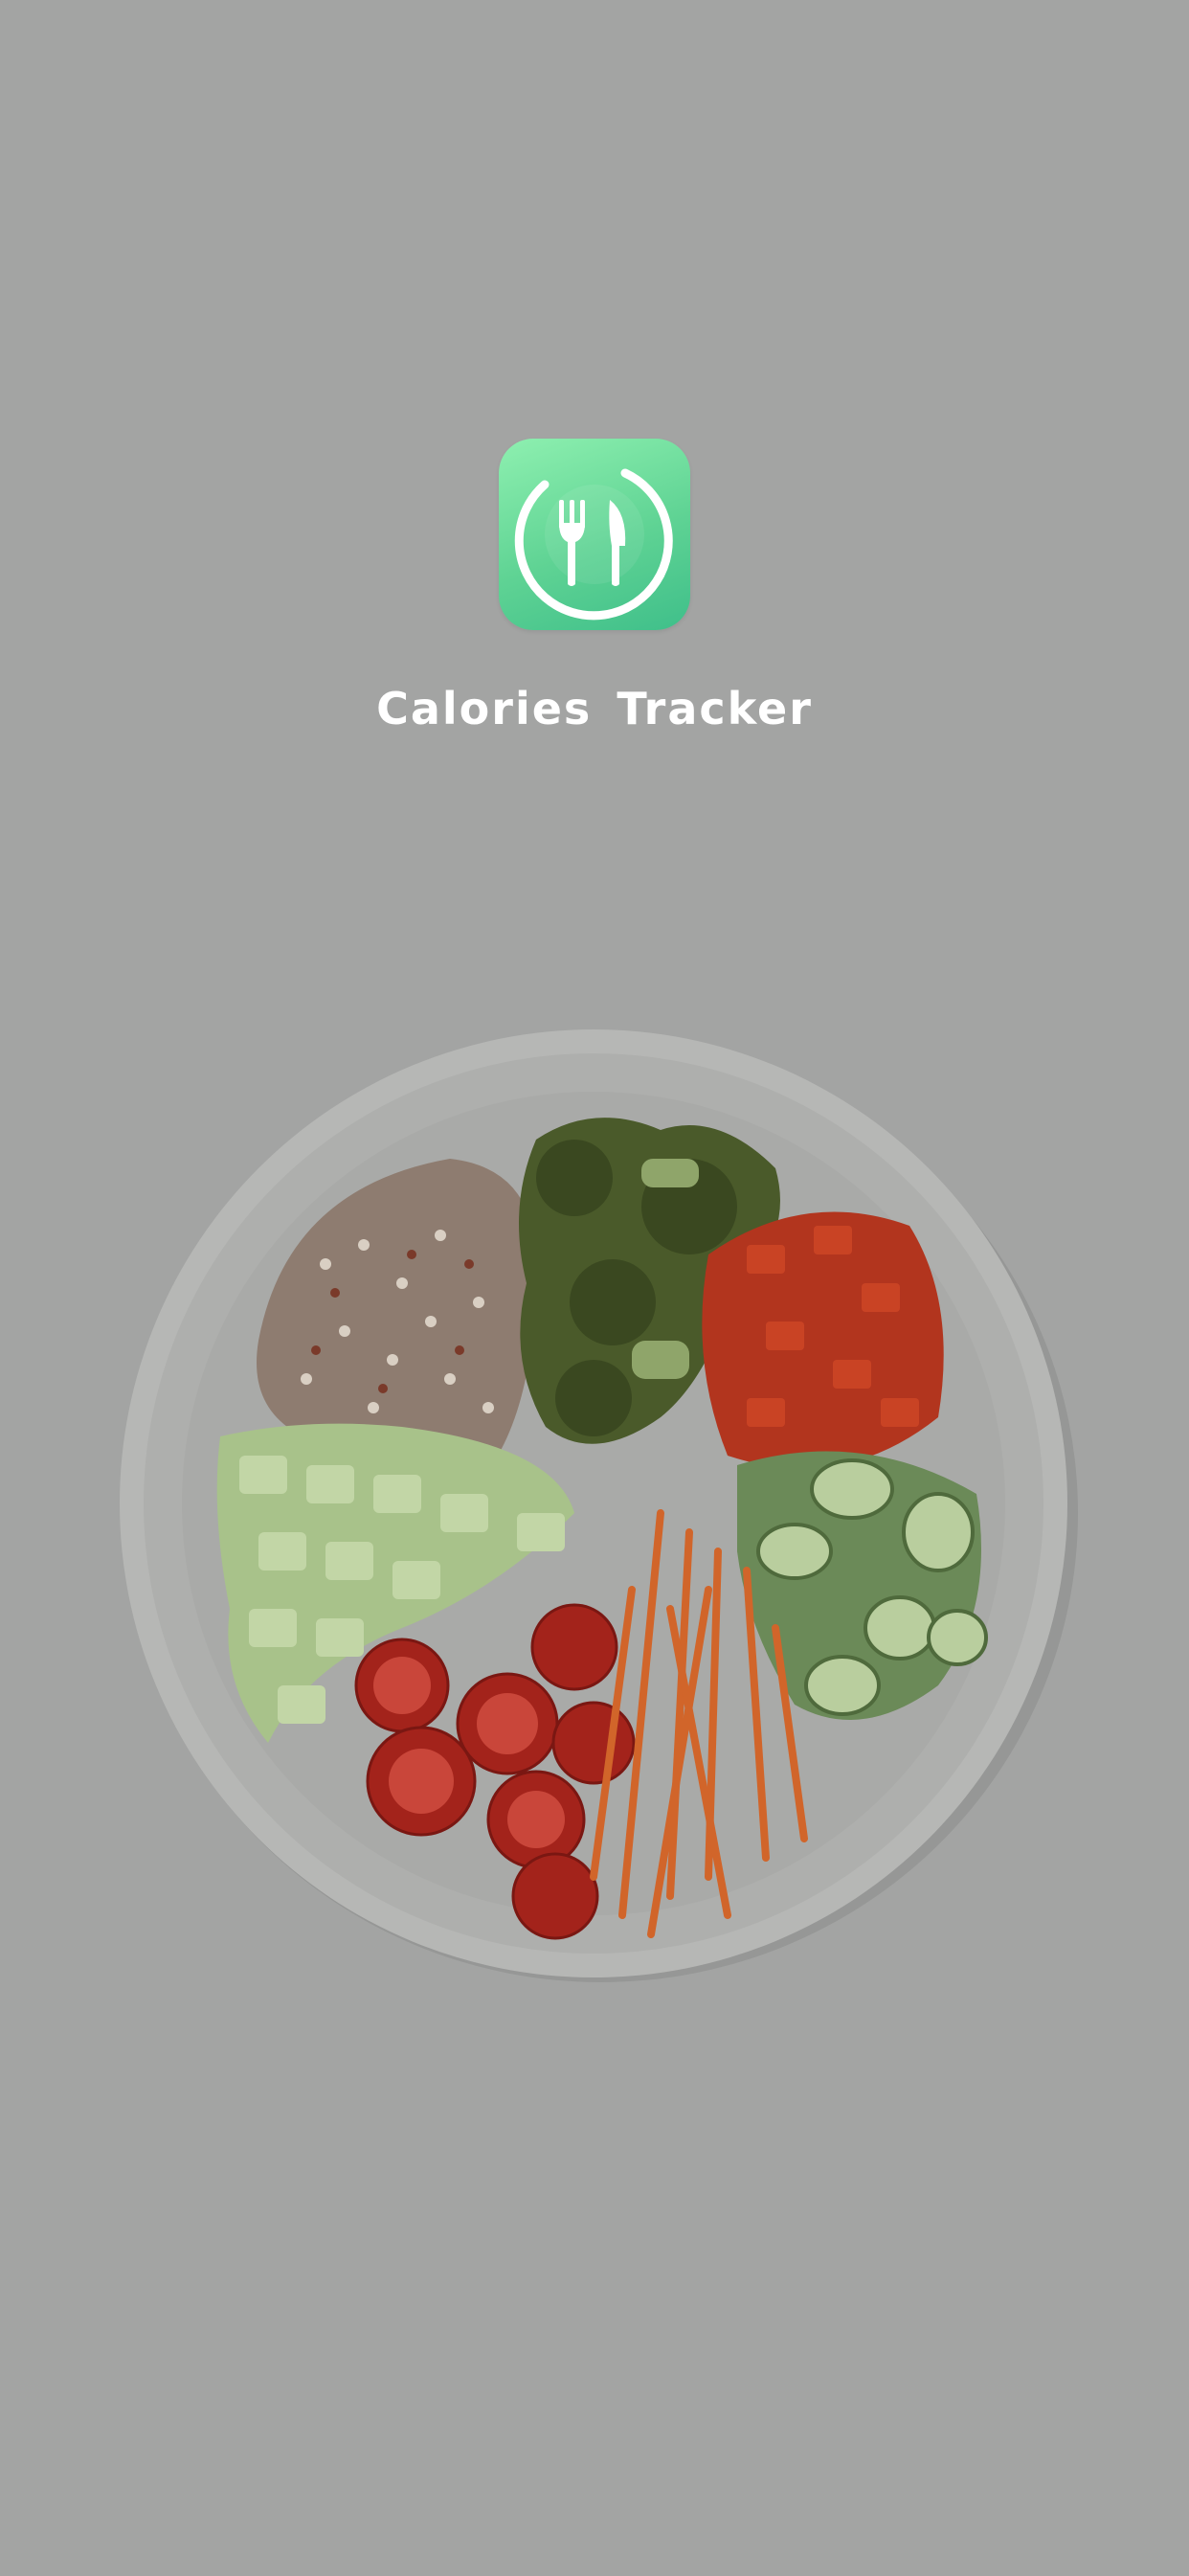 The height and width of the screenshot is (2576, 1189). What do you see at coordinates (593, 544) in the screenshot?
I see `fork-knife-icon` at bounding box center [593, 544].